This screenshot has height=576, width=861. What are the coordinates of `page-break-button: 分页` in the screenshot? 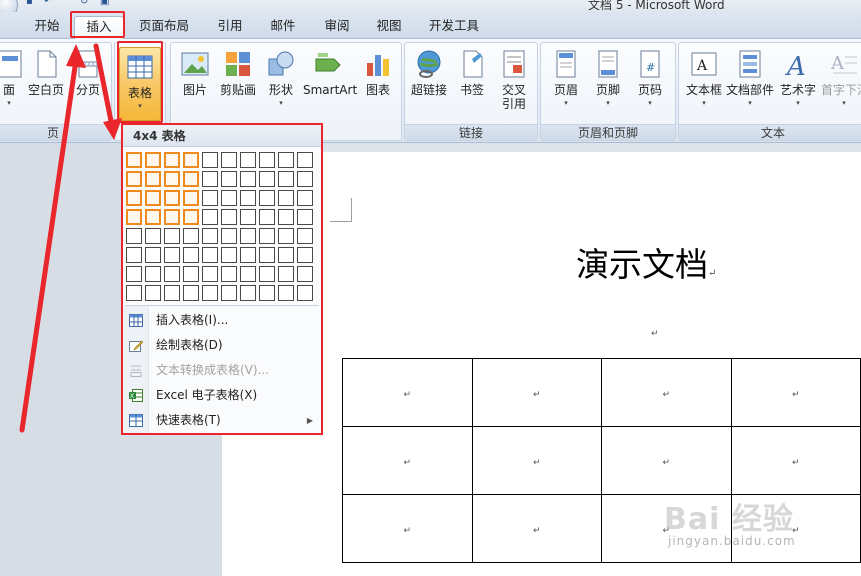 It's located at (88, 85).